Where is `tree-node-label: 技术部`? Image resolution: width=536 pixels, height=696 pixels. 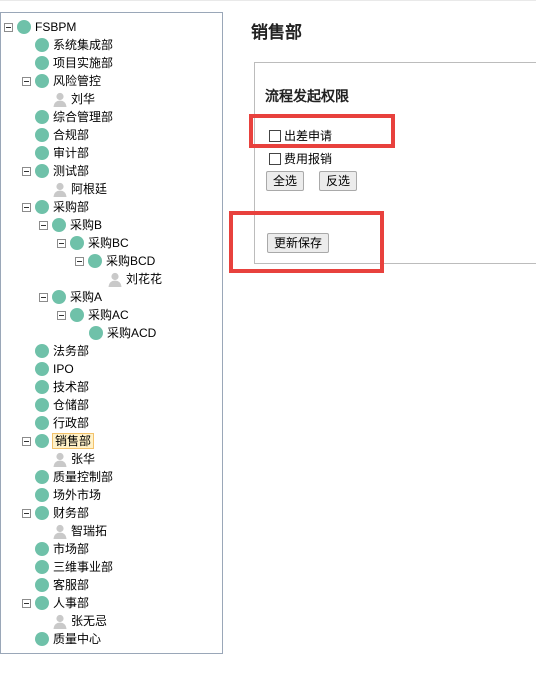
tree-node-label: 技术部 is located at coordinates (71, 387).